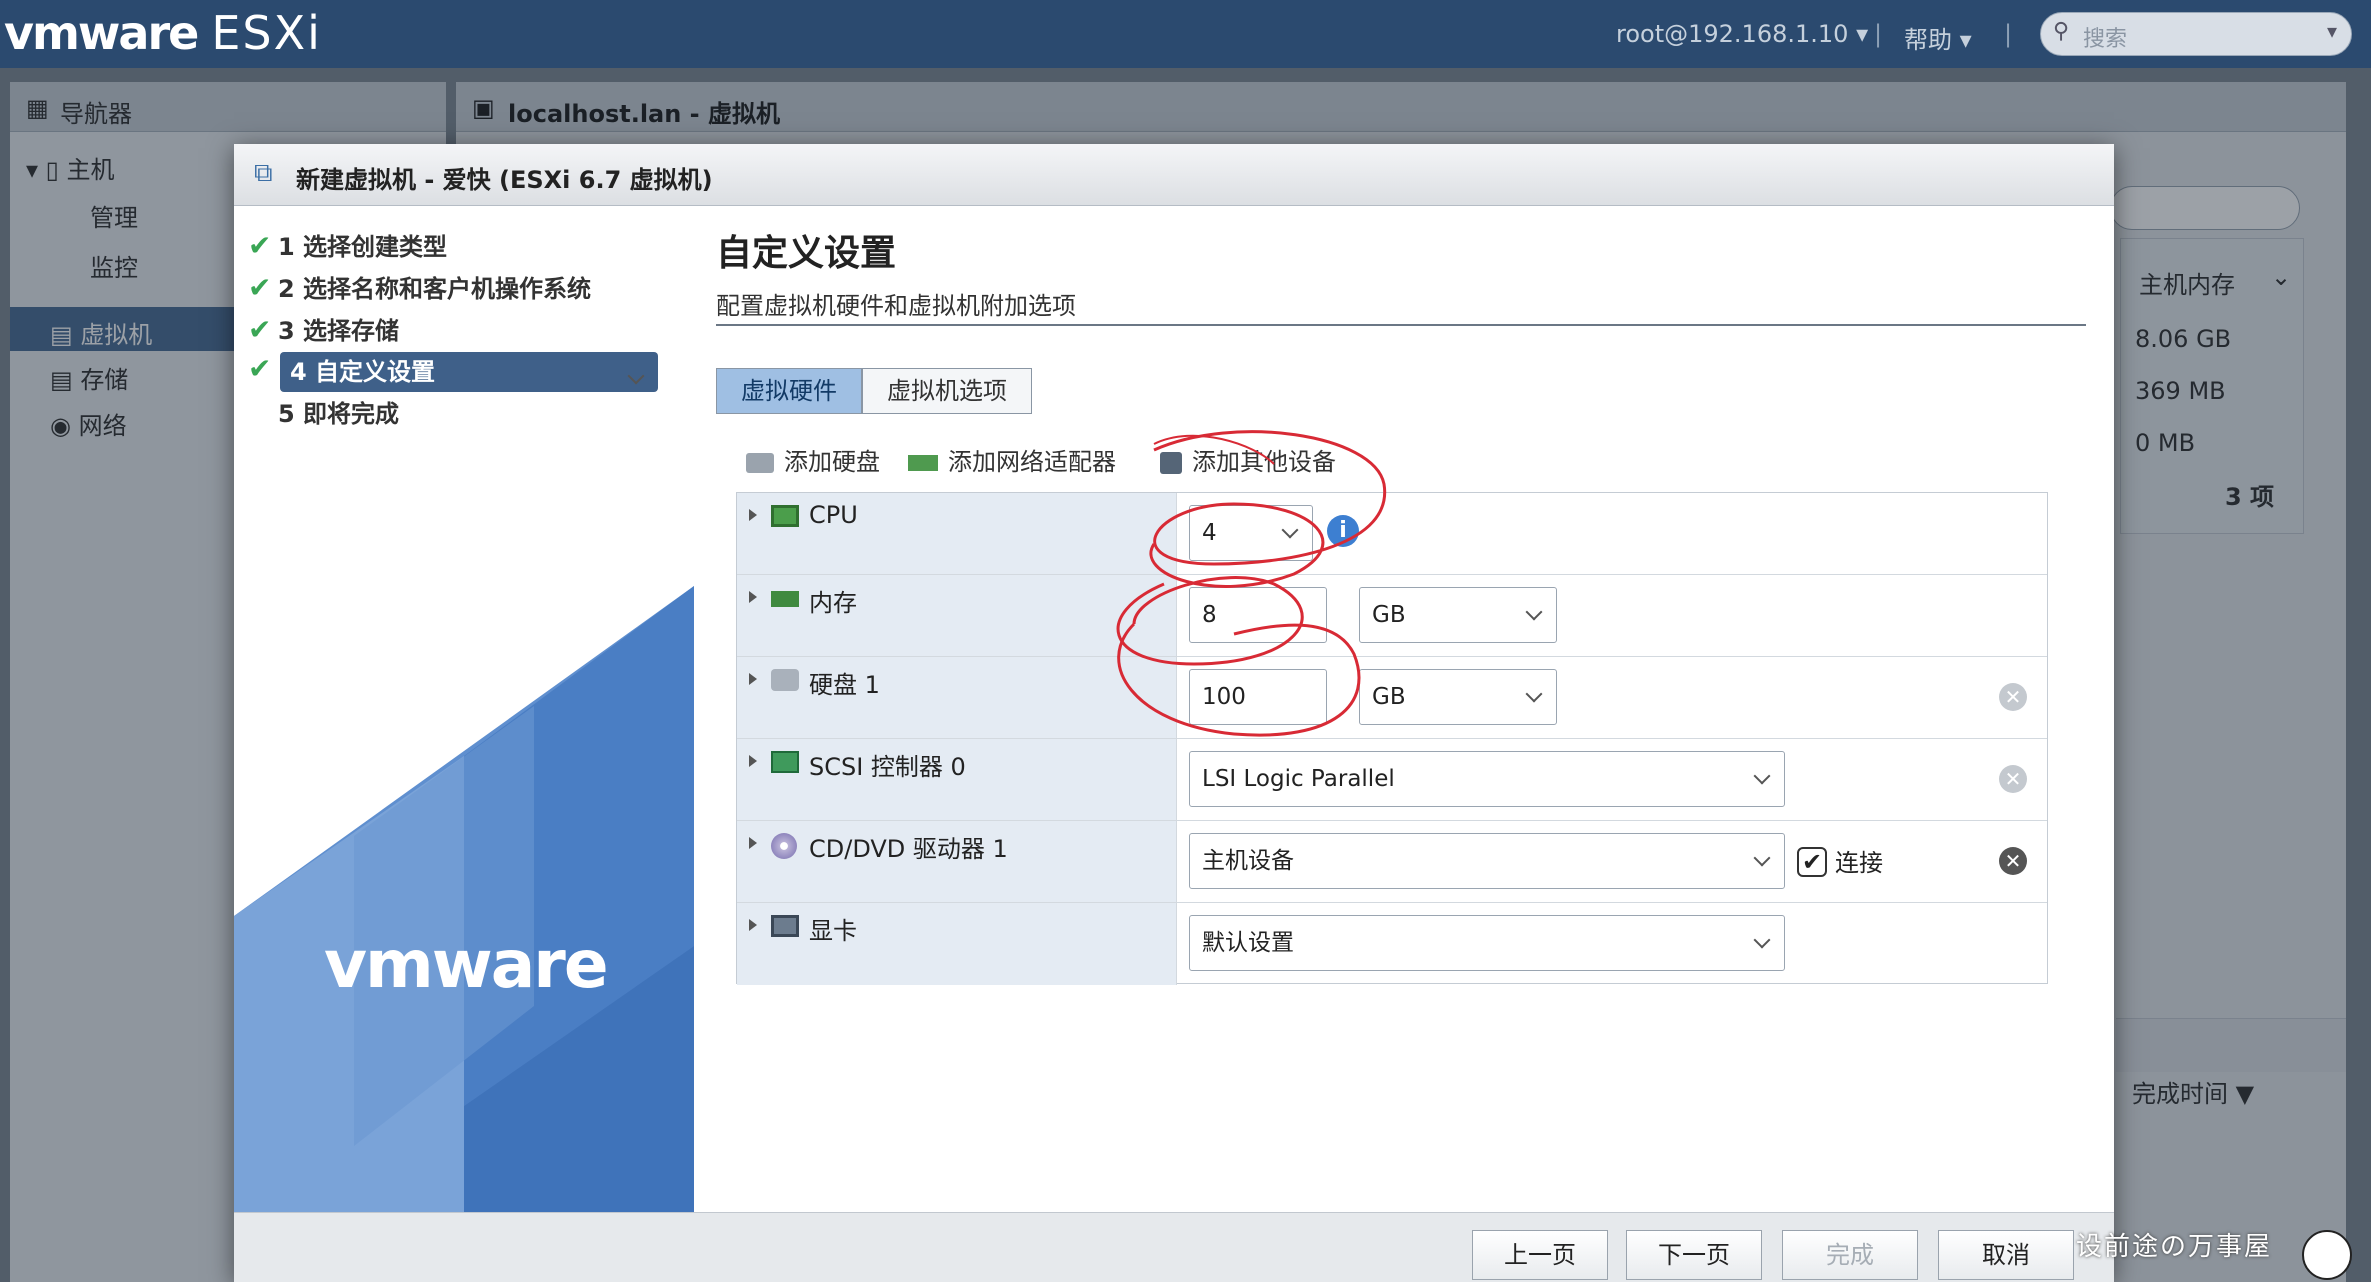 The image size is (2371, 1282). Describe the element at coordinates (2327, 1255) in the screenshot. I see `watermark-logo` at that location.